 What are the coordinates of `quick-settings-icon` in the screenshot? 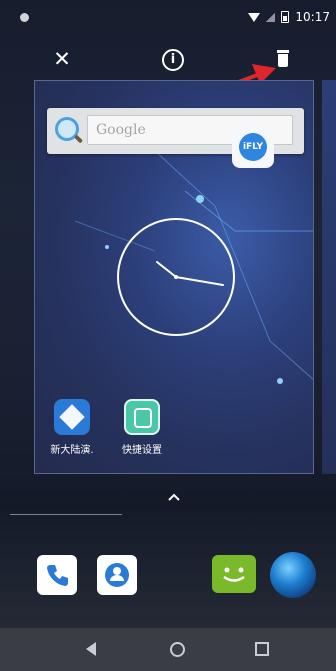 It's located at (142, 417).